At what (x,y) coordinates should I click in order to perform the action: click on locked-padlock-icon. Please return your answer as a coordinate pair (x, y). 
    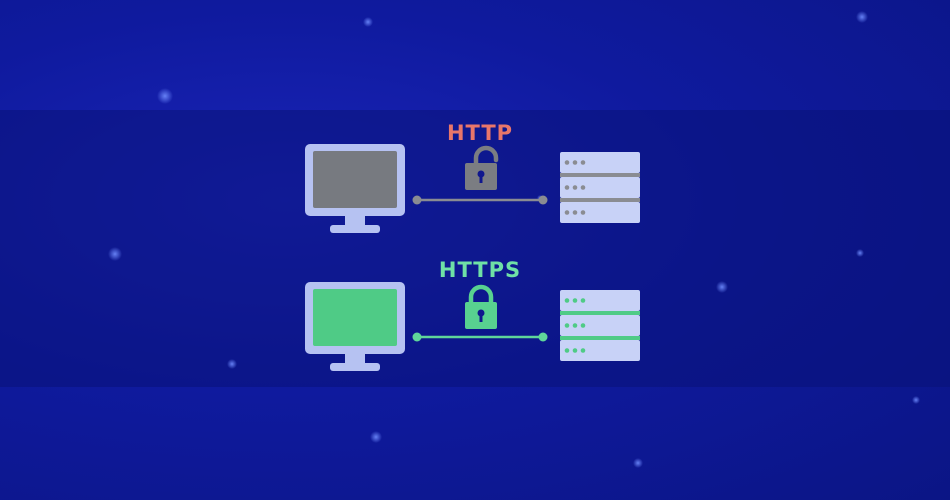
    Looking at the image, I should click on (481, 306).